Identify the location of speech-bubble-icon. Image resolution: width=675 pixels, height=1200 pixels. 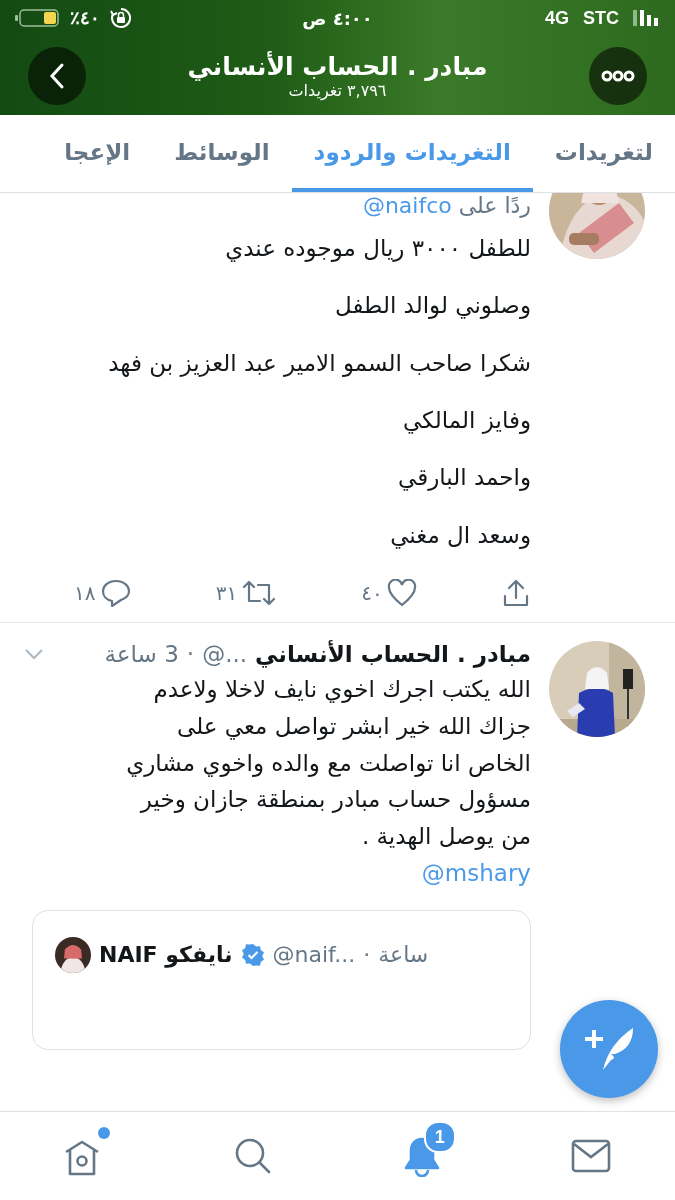
(115, 593).